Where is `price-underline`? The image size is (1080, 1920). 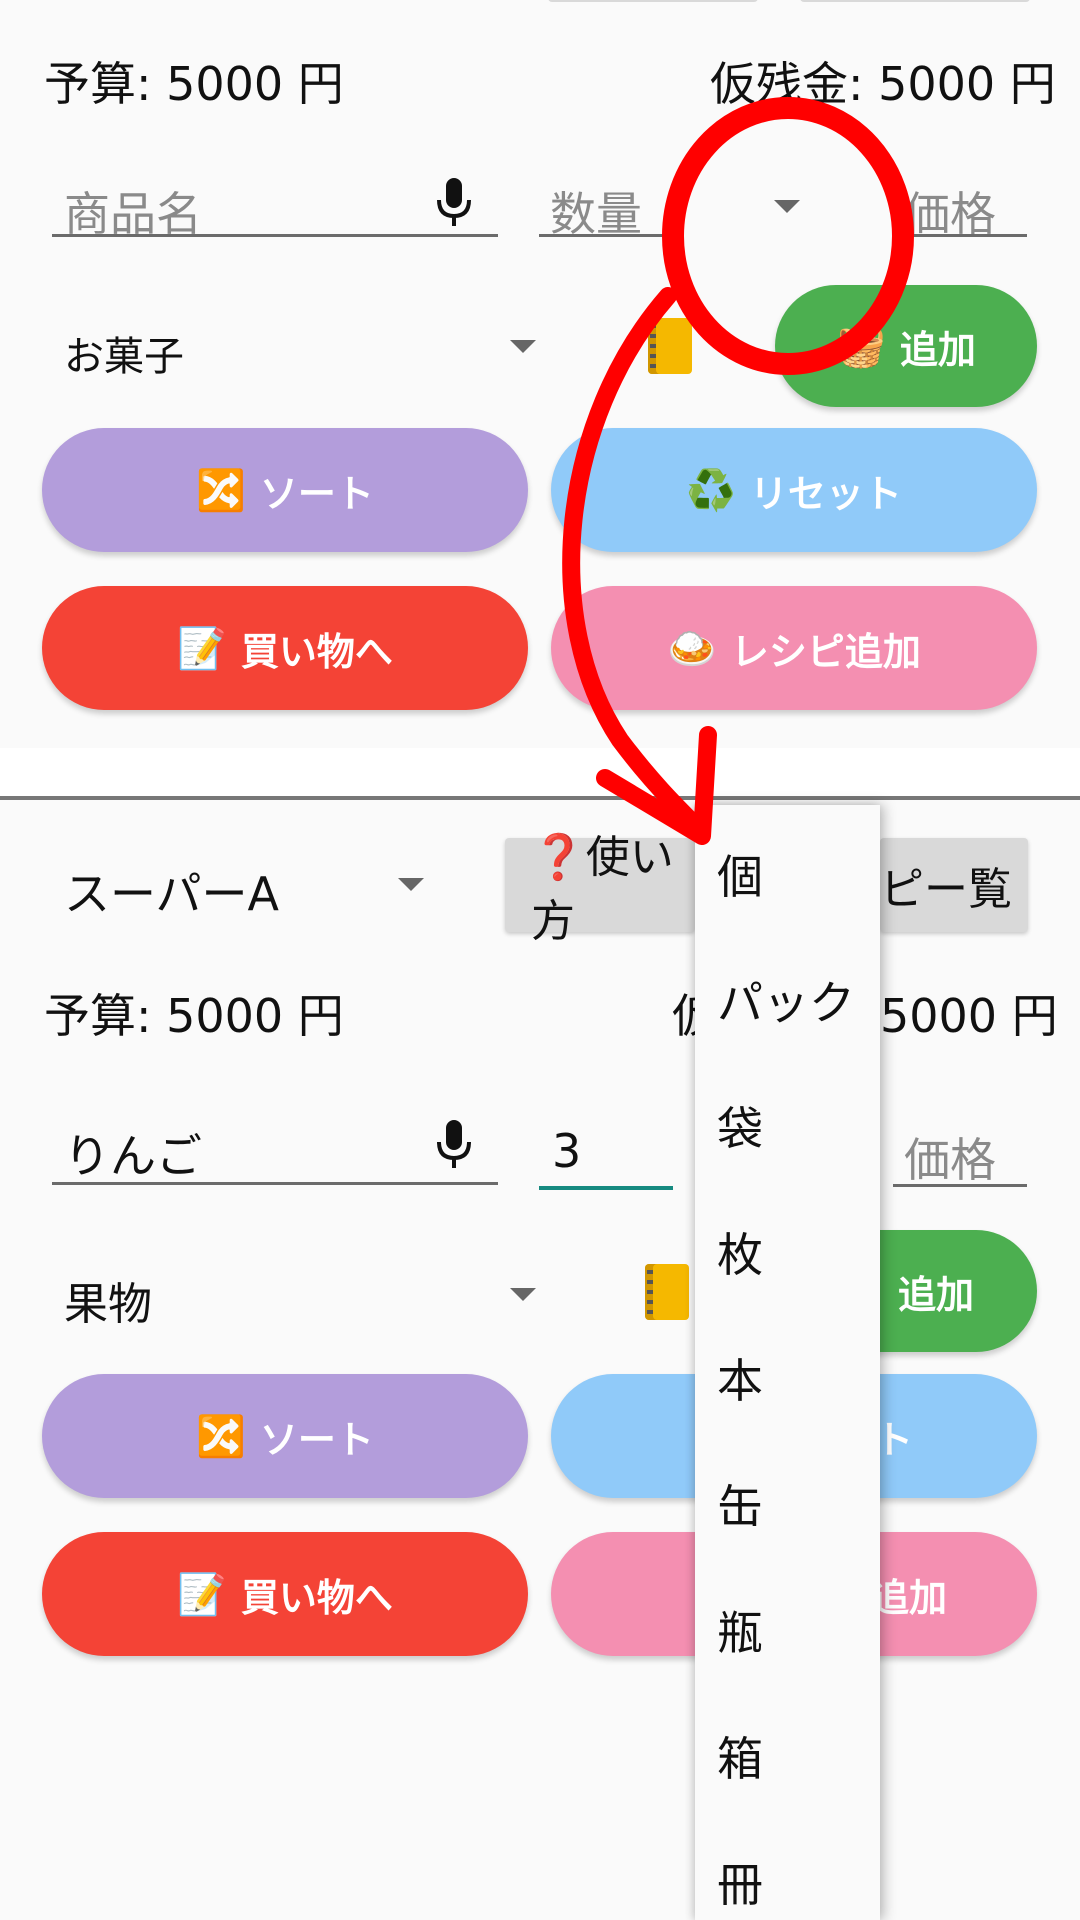
price-underline is located at coordinates (960, 235).